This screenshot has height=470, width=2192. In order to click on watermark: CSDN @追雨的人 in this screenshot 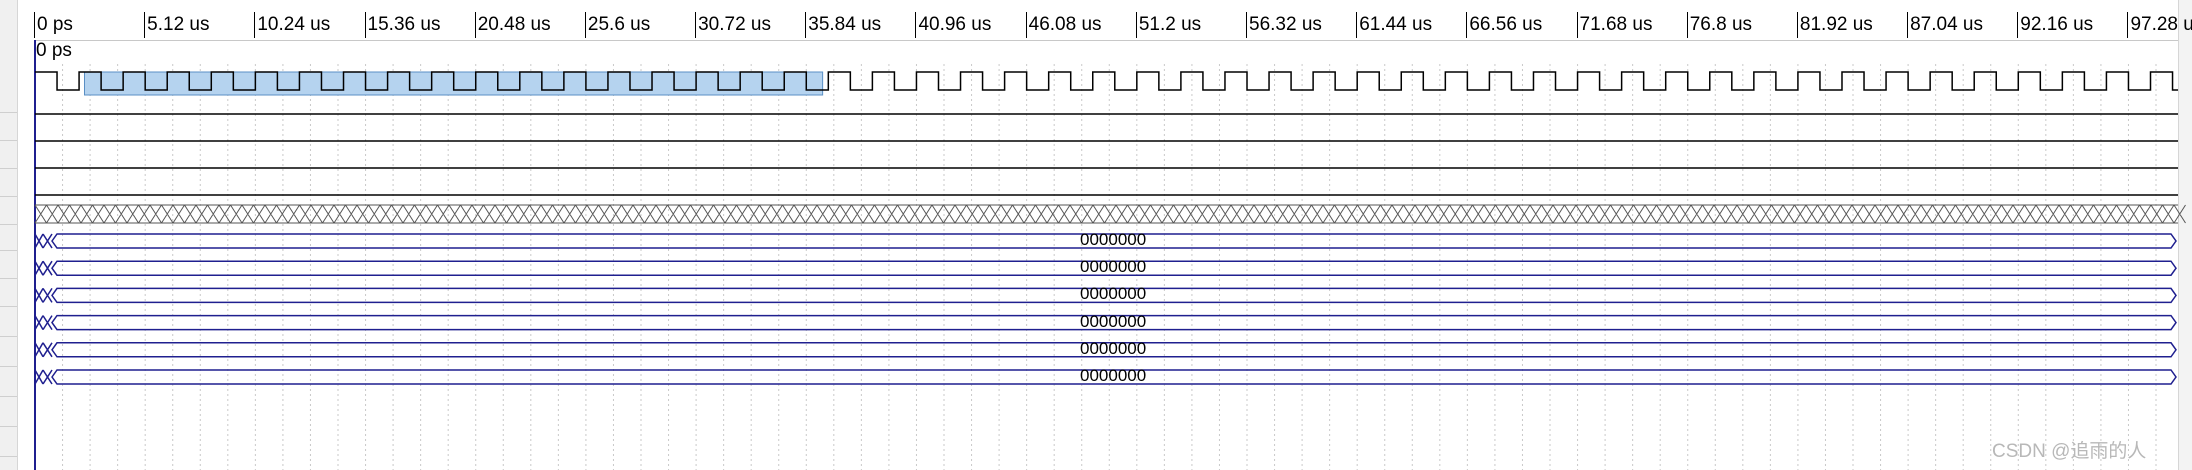, I will do `click(2069, 451)`.